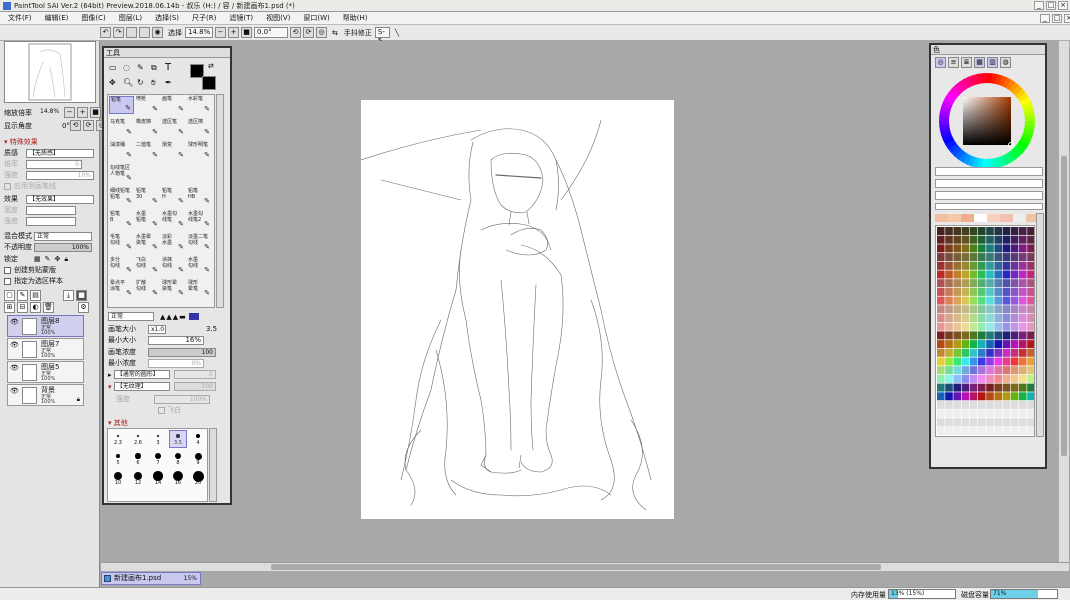 The height and width of the screenshot is (600, 1070). I want to click on select-source-checkbox, so click(7, 281).